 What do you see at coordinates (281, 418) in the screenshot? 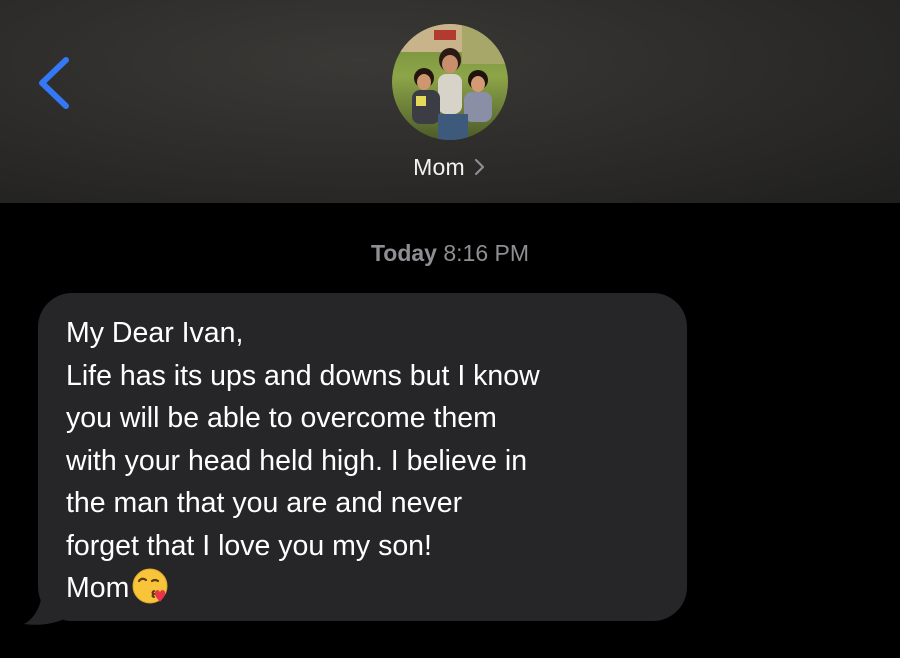
I see `message-line: you will be able to overcome them` at bounding box center [281, 418].